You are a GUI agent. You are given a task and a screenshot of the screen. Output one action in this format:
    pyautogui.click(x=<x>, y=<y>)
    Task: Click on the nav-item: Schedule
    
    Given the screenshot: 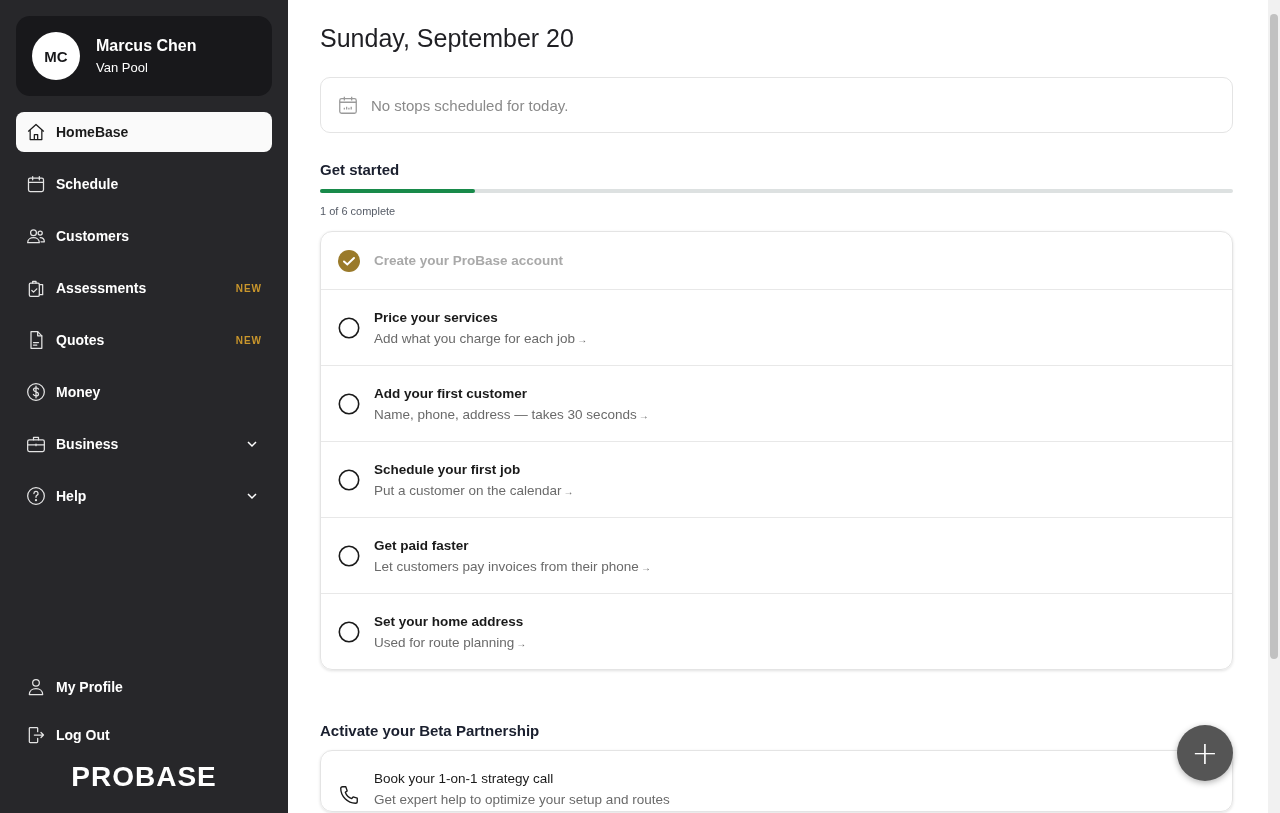 What is the action you would take?
    pyautogui.click(x=144, y=184)
    